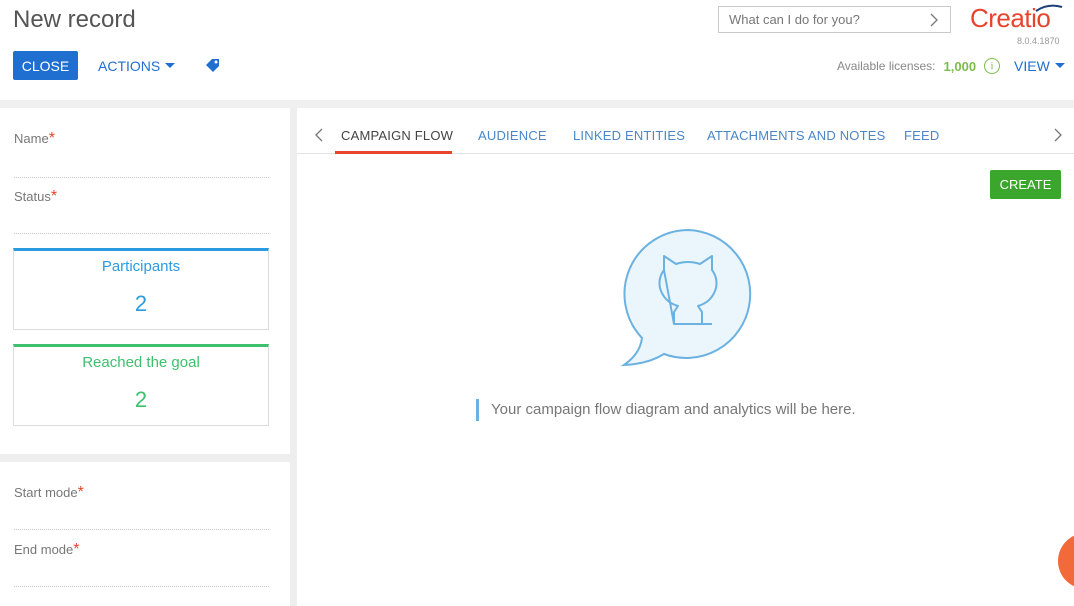  Describe the element at coordinates (141, 586) in the screenshot. I see `end-mode-input` at that location.